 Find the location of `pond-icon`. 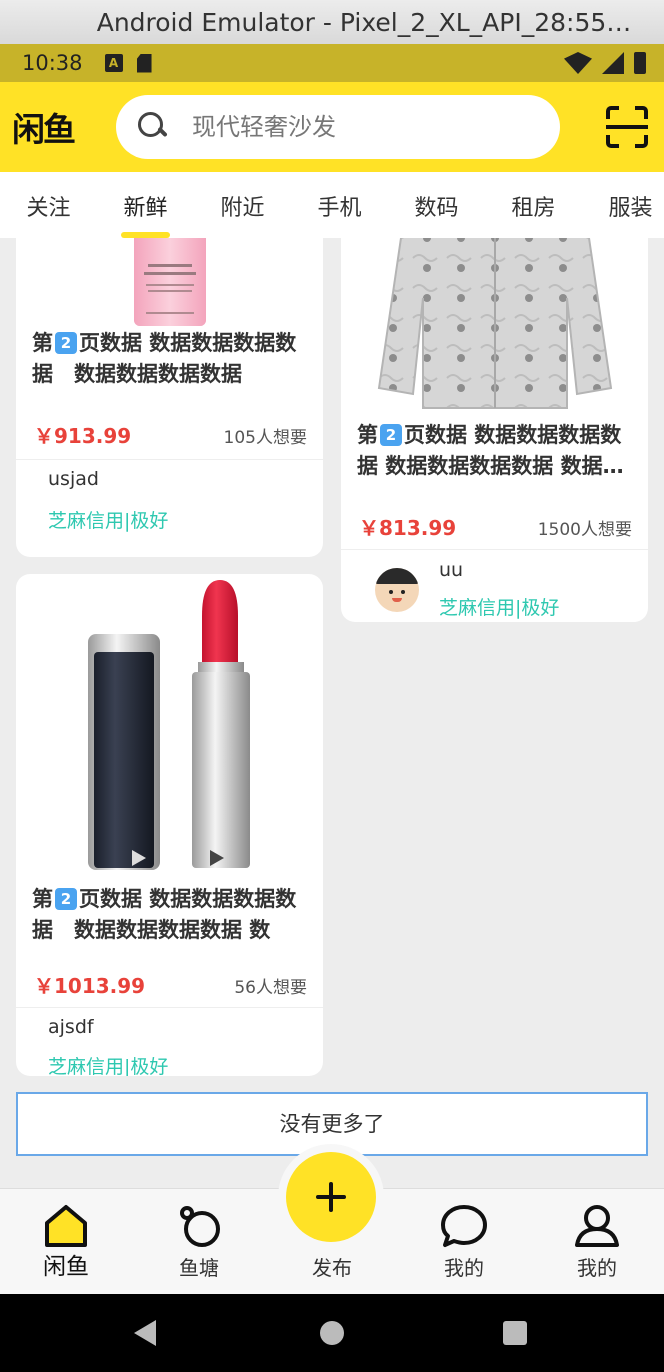

pond-icon is located at coordinates (200, 1226).